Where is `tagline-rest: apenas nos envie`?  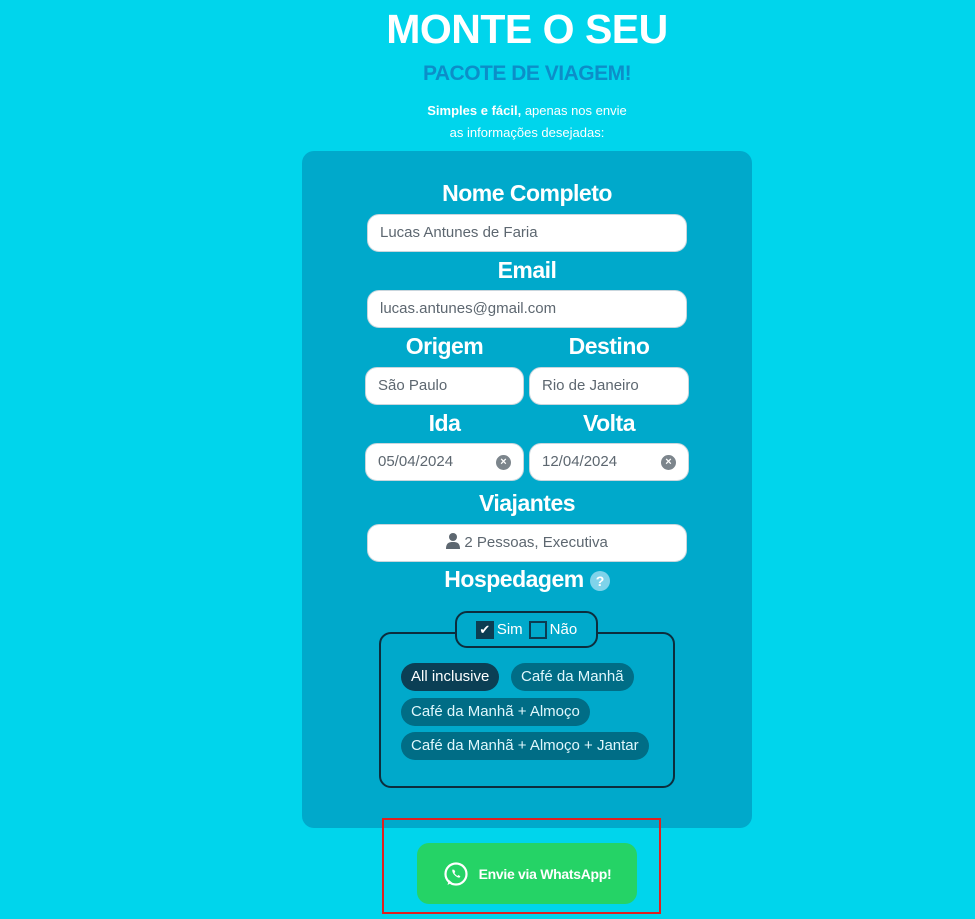
tagline-rest: apenas nos envie is located at coordinates (574, 110).